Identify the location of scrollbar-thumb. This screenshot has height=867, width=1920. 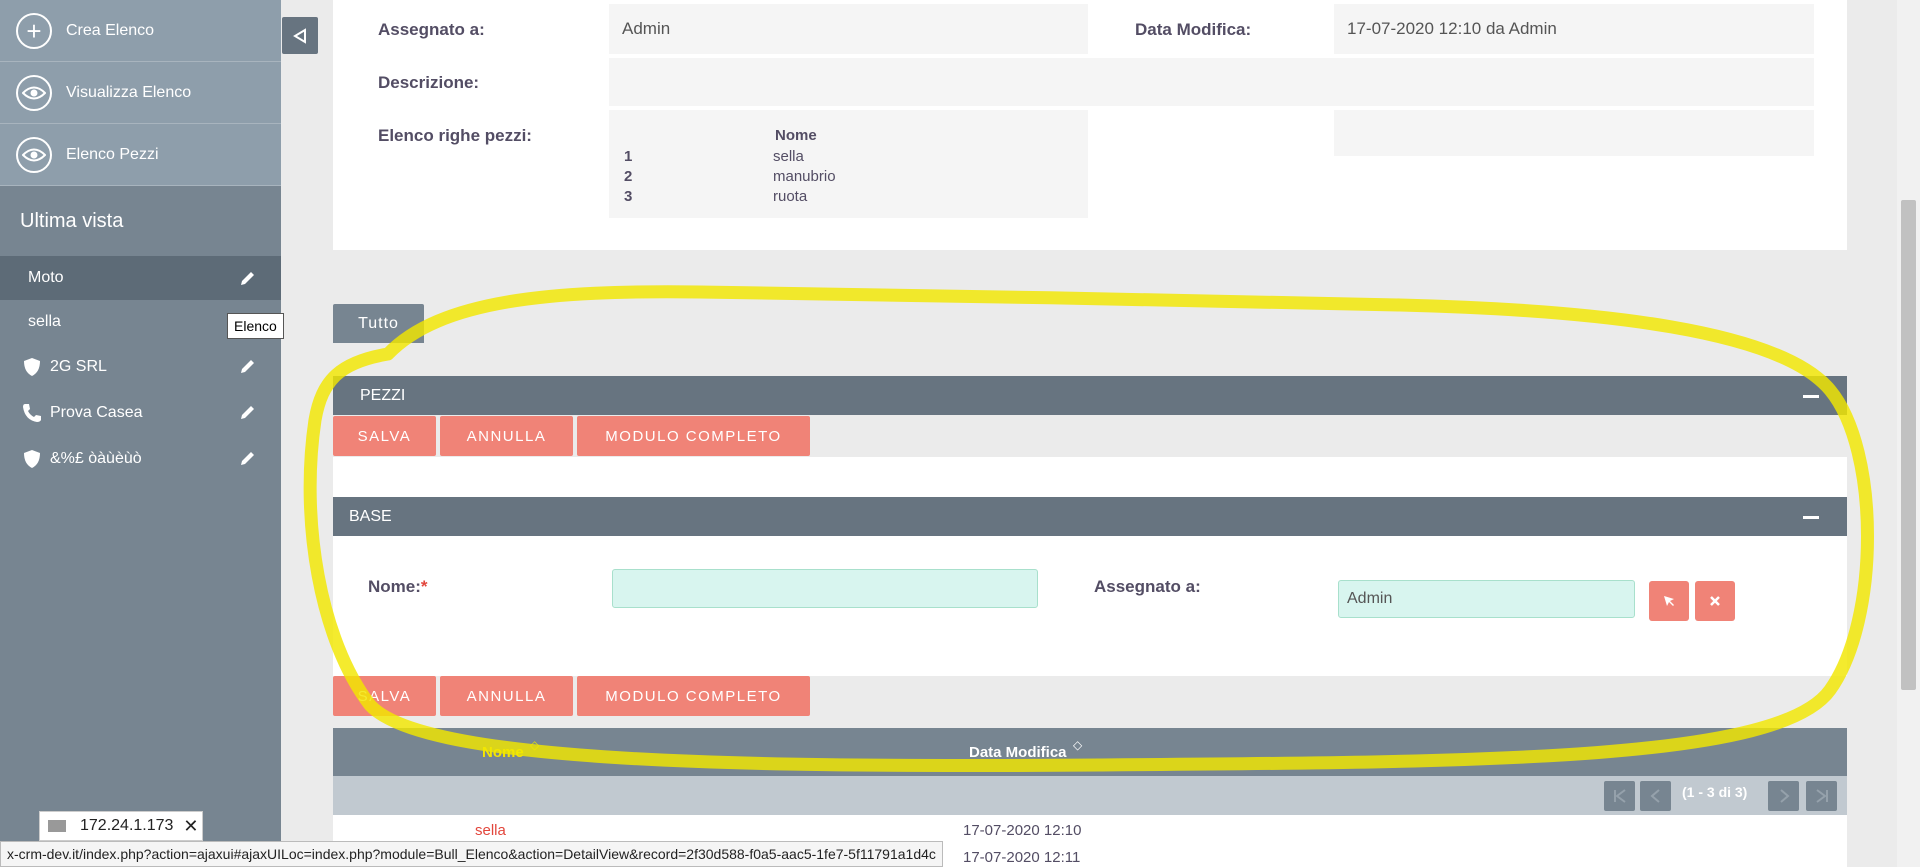
(1908, 445).